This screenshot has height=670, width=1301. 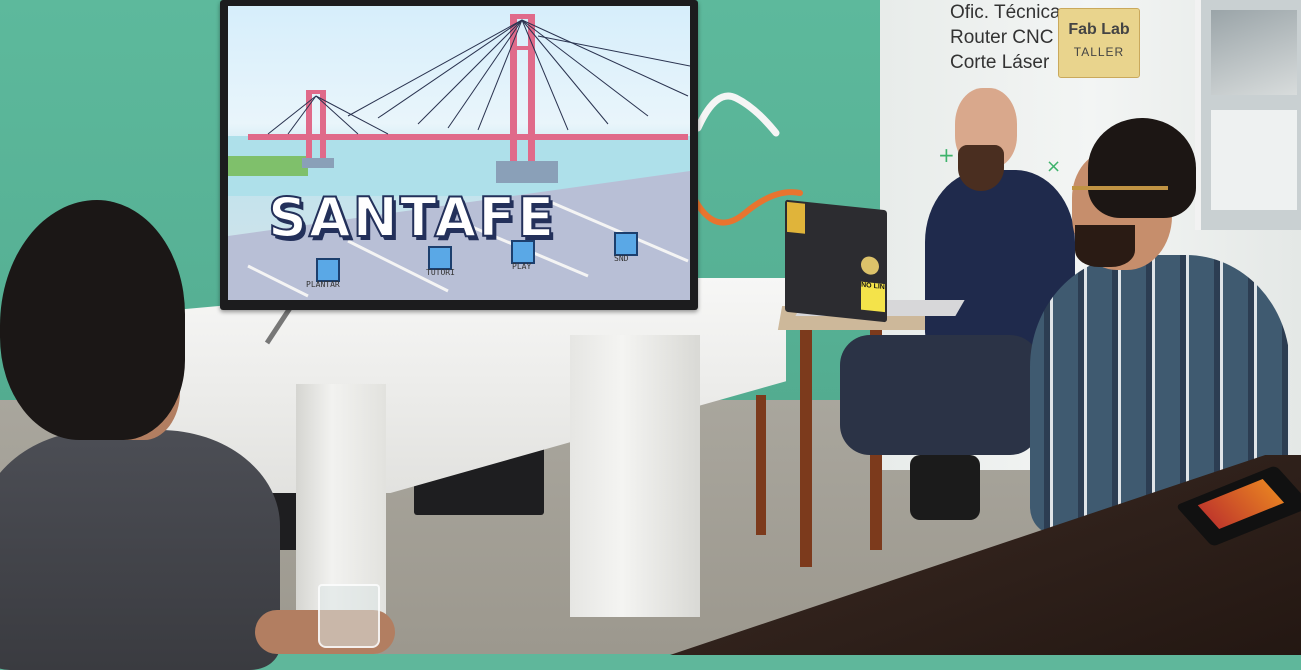 What do you see at coordinates (873, 297) in the screenshot?
I see `laptop-sticker-2: NO LIN` at bounding box center [873, 297].